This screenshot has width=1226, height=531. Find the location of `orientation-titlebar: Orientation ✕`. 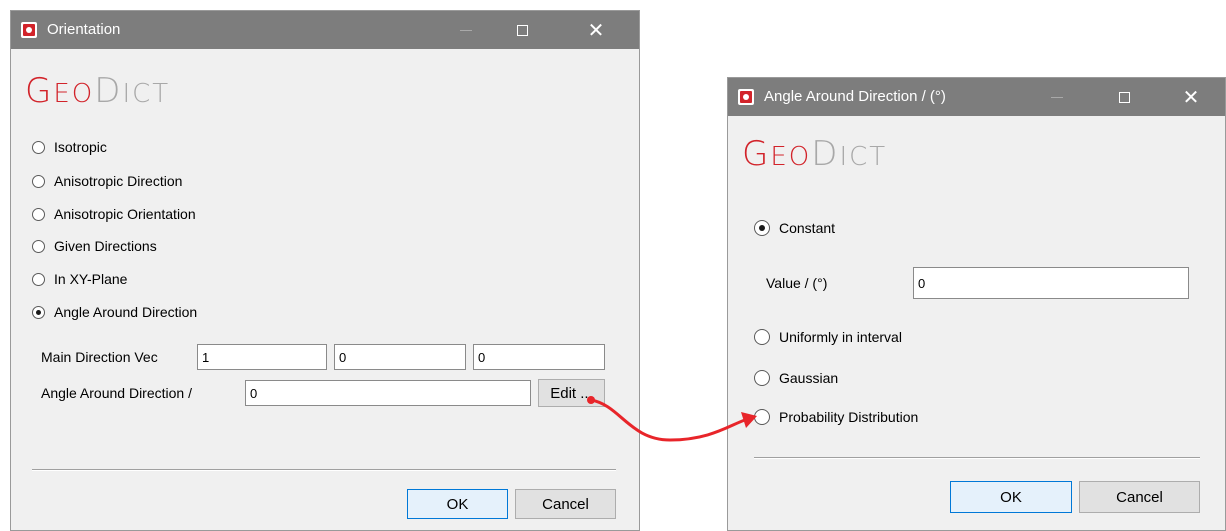

orientation-titlebar: Orientation ✕ is located at coordinates (325, 30).